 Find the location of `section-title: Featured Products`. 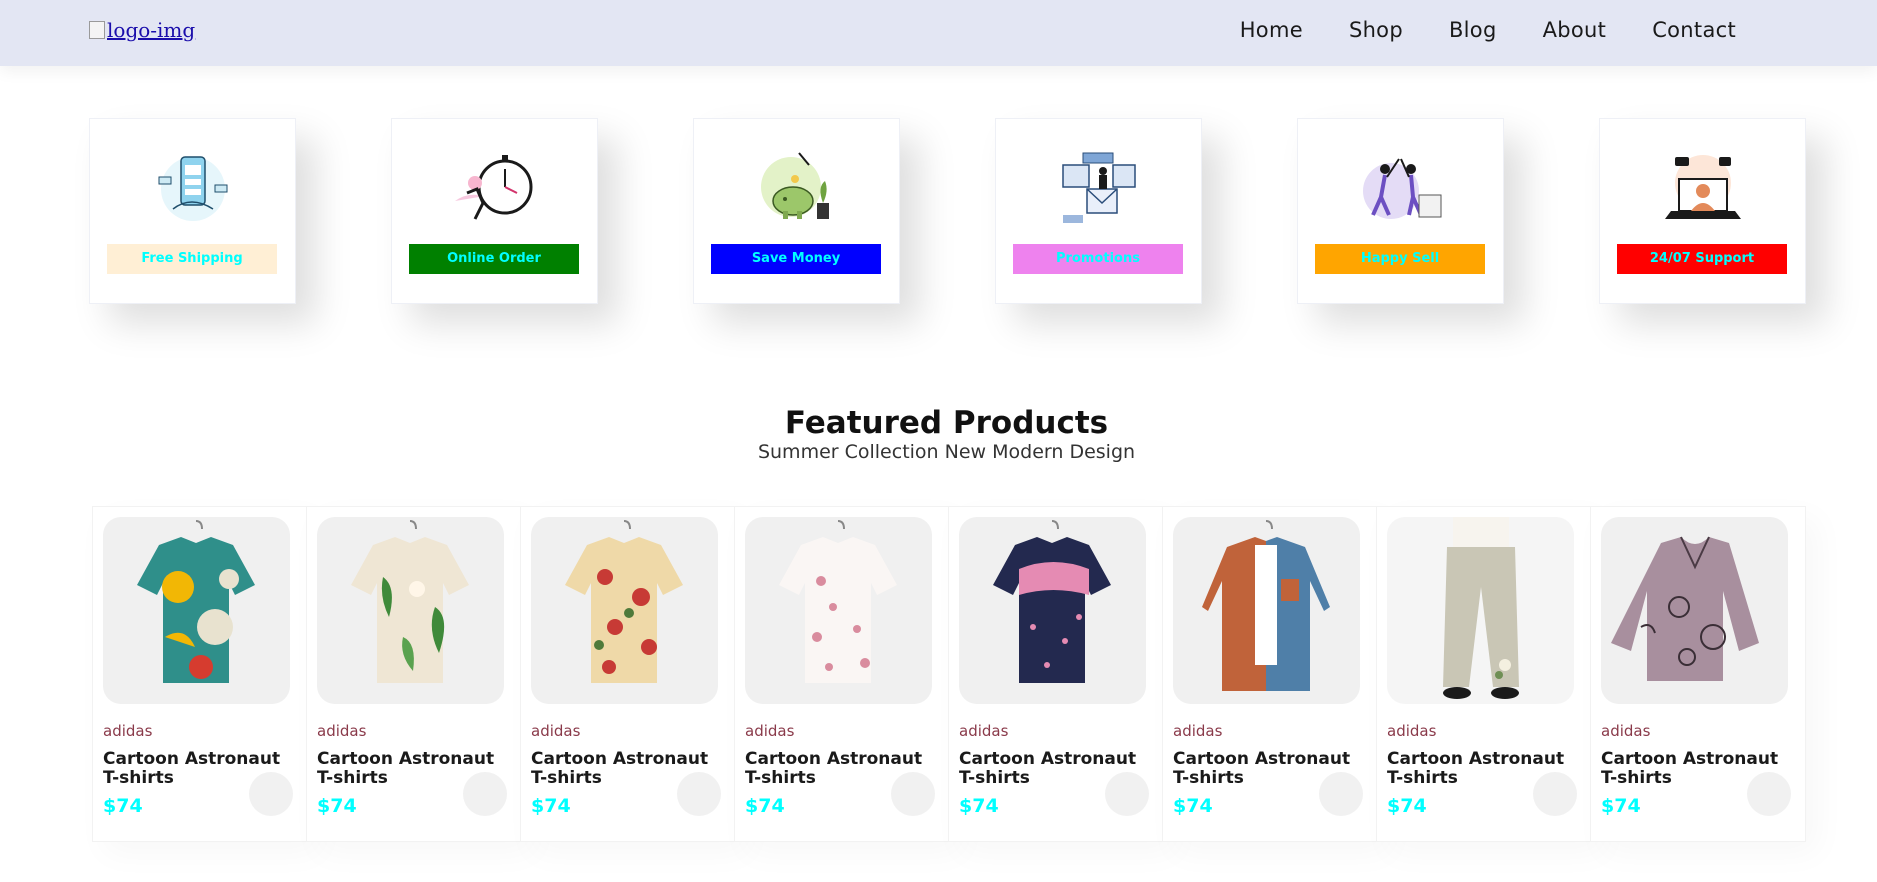

section-title: Featured Products is located at coordinates (946, 423).